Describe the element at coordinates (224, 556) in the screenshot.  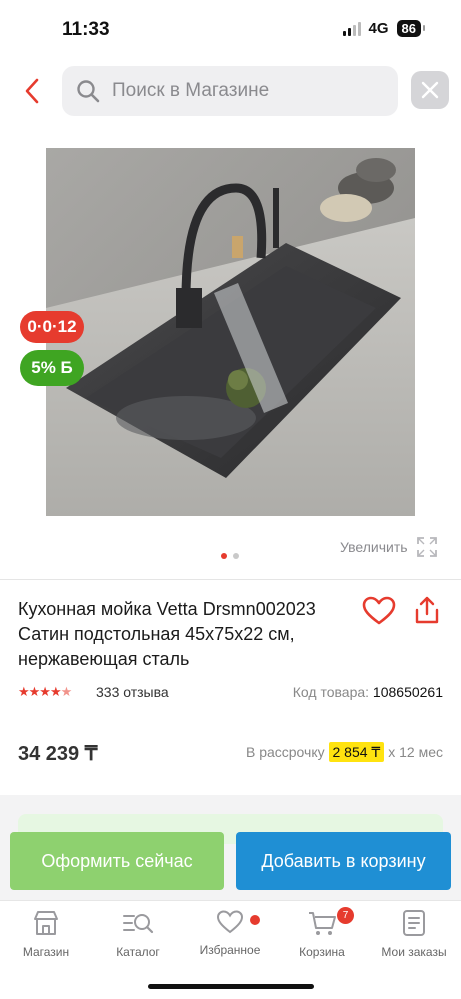
I see `carousel-dot-active` at that location.